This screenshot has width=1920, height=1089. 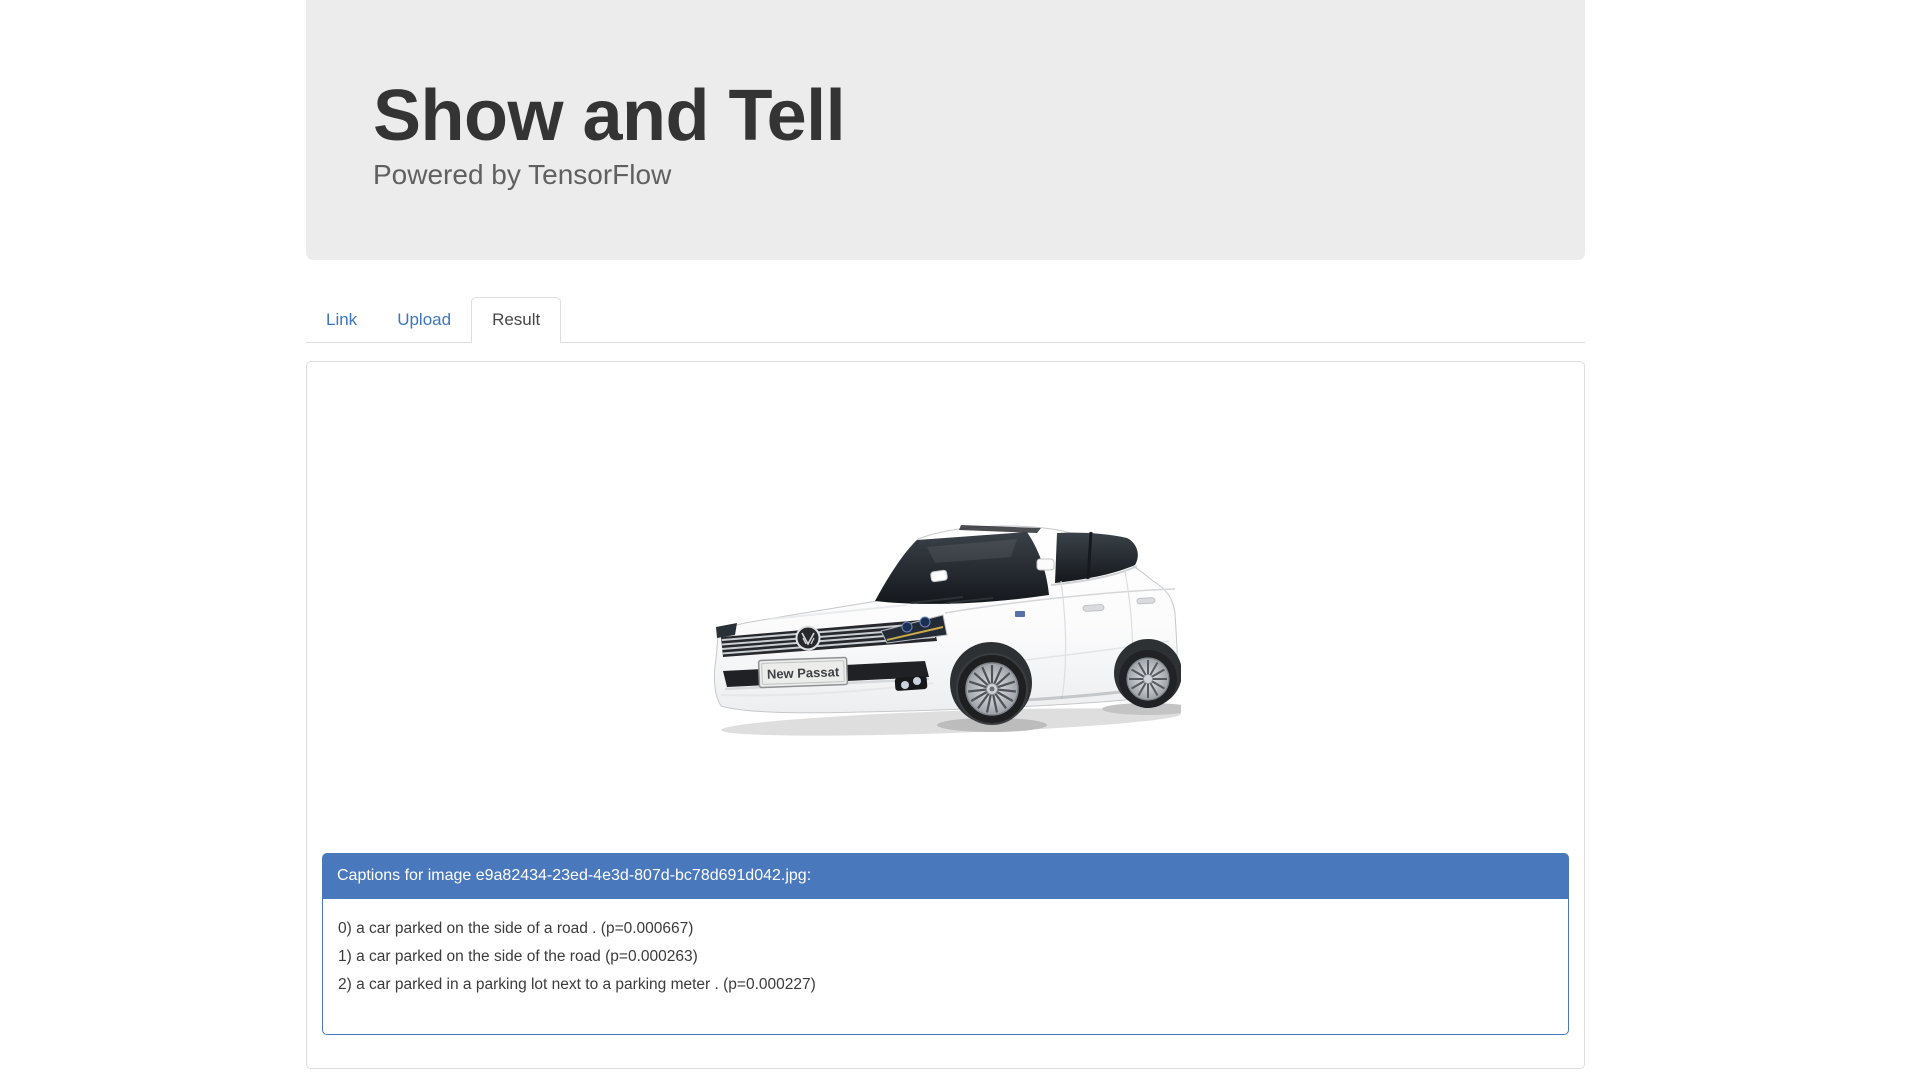 I want to click on side-mirror-near, so click(x=938, y=576).